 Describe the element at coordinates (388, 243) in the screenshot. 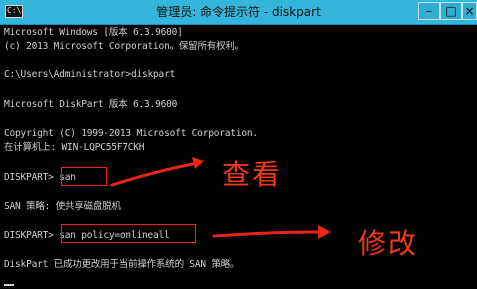

I see `annotation-modify-label: 修改` at that location.